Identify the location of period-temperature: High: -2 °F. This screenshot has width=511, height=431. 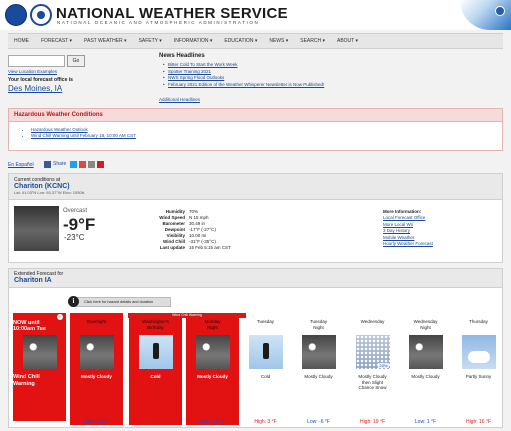
(155, 422).